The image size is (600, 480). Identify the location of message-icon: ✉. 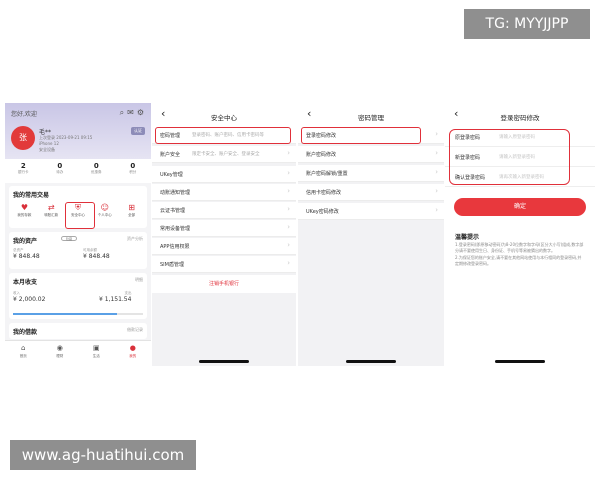
(132, 112).